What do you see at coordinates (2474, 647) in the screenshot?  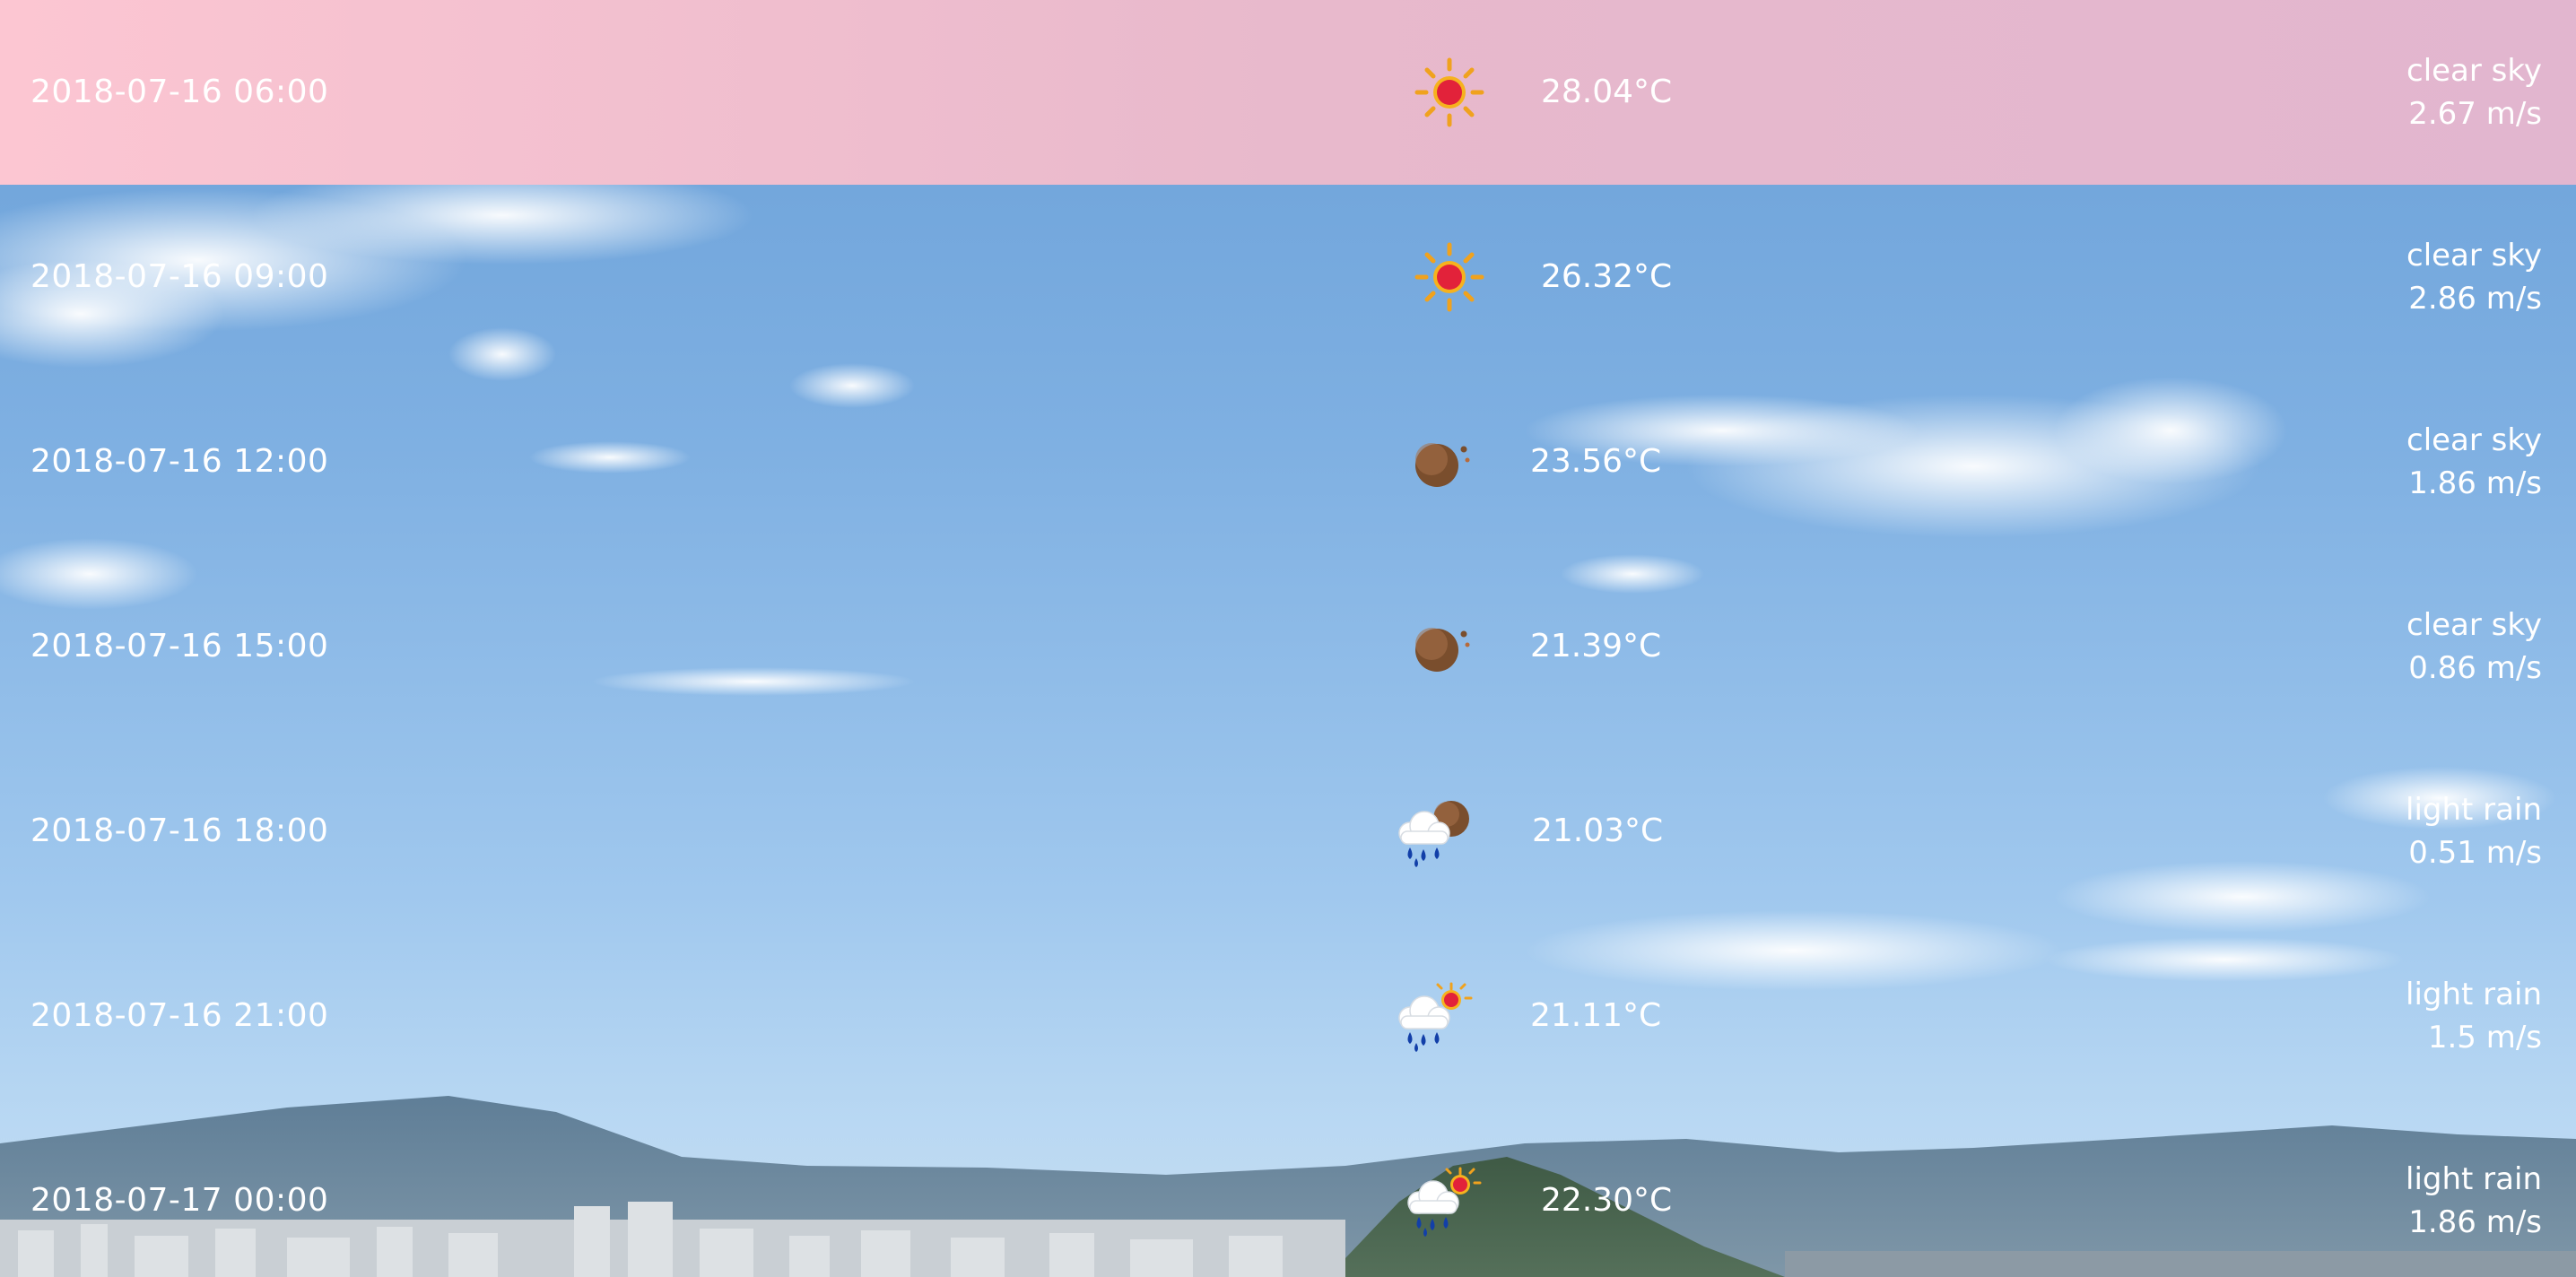 I see `forecast-conditions: clear sky 0.86 m/s` at bounding box center [2474, 647].